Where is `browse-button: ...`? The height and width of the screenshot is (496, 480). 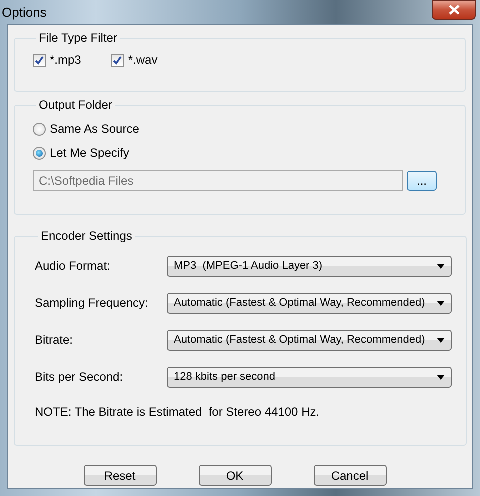
browse-button: ... is located at coordinates (422, 180).